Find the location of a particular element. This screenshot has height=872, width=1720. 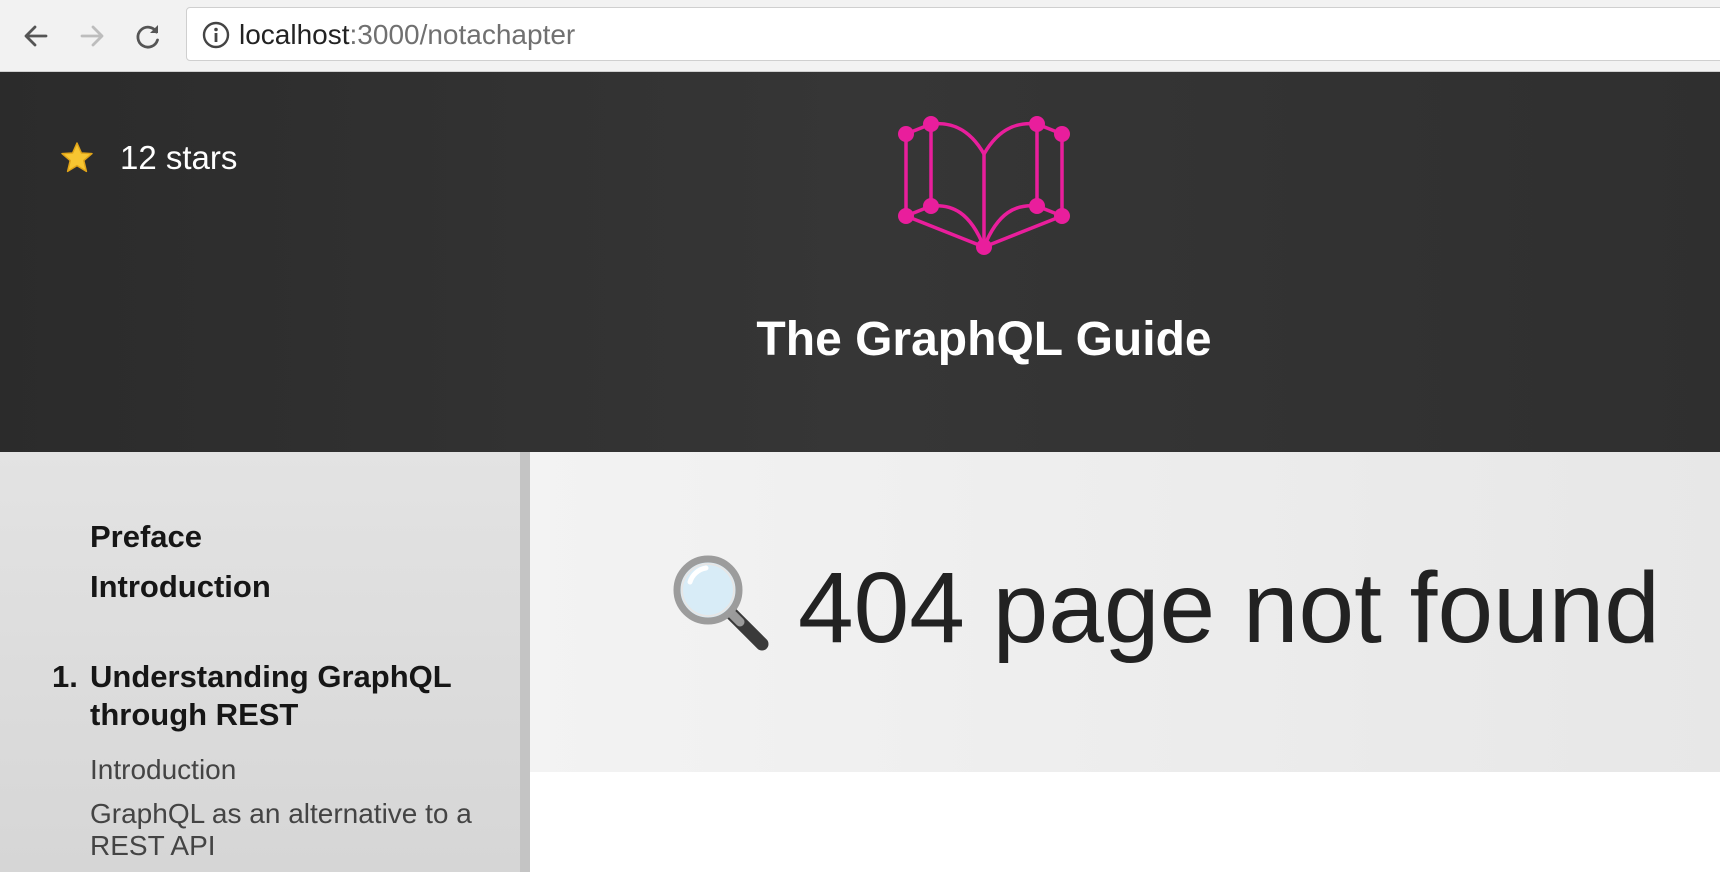

arrow-left-icon is located at coordinates (36, 36).